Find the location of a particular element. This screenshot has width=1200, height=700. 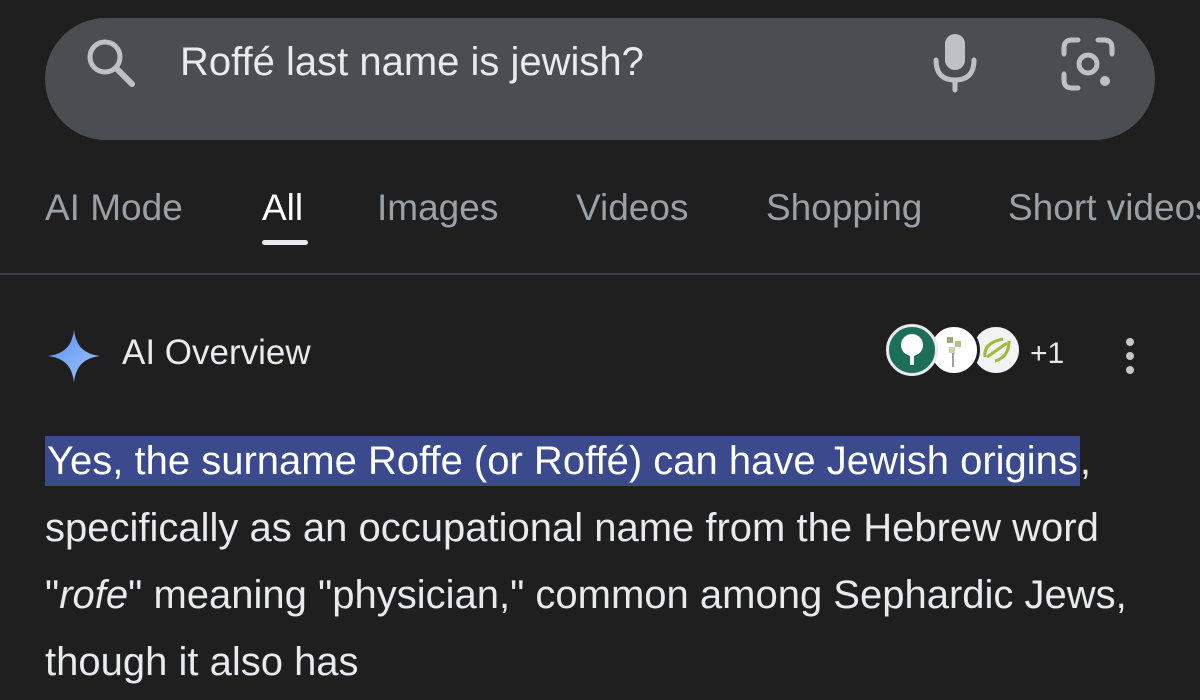

tab-all: All is located at coordinates (282, 208).